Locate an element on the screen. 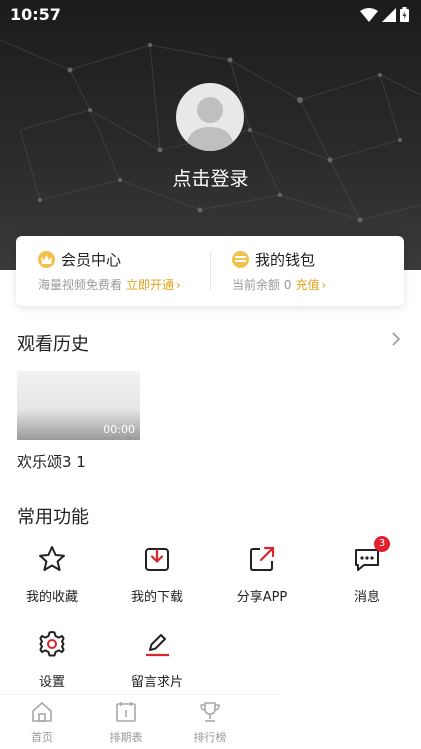  feedback-pen-icon is located at coordinates (157, 644).